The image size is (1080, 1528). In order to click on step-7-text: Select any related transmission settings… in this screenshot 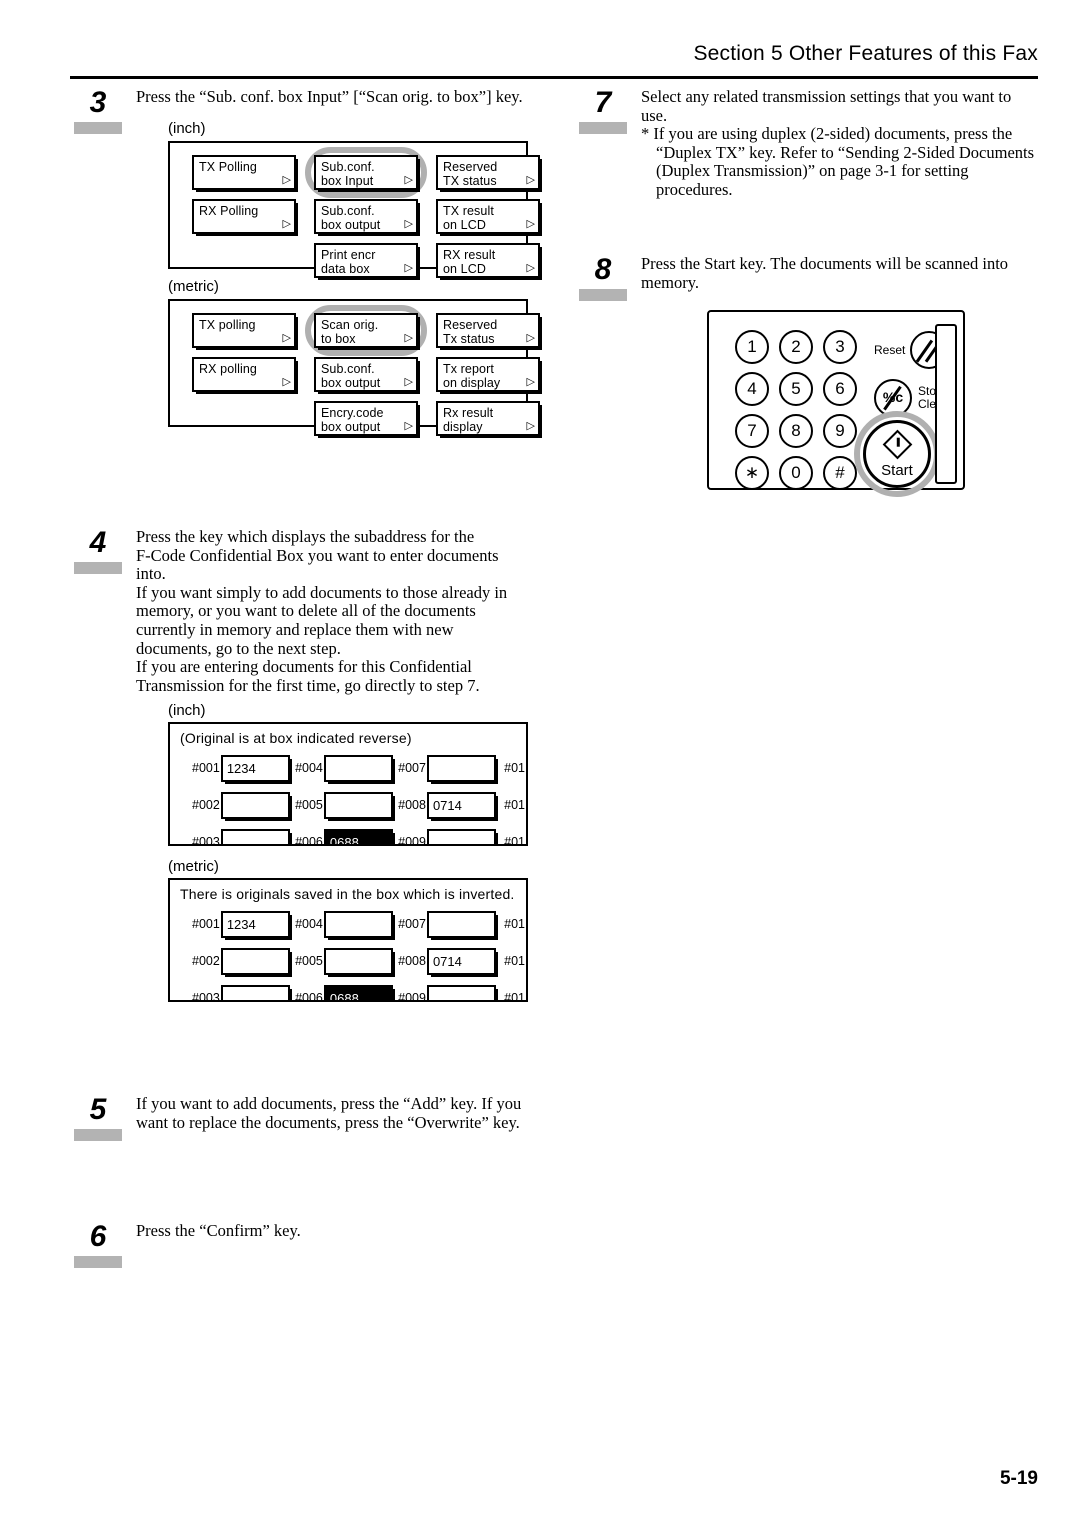, I will do `click(851, 143)`.